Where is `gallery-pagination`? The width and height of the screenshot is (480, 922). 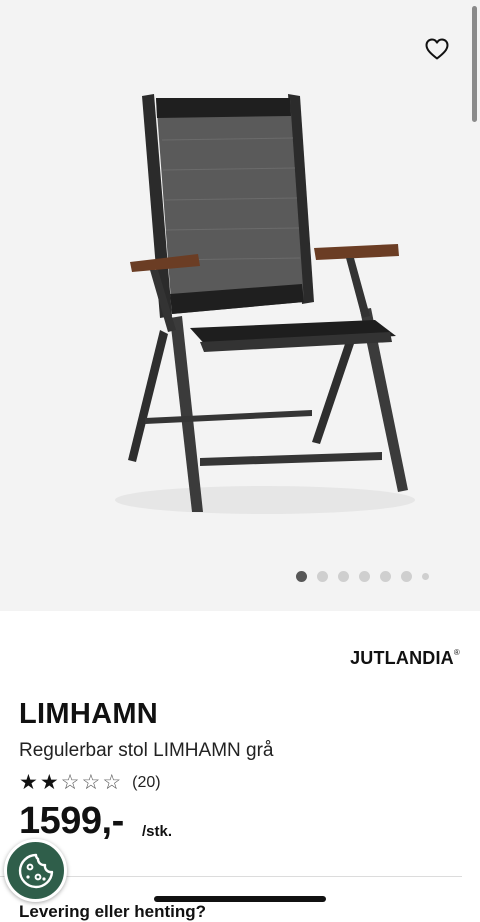
gallery-pagination is located at coordinates (362, 576).